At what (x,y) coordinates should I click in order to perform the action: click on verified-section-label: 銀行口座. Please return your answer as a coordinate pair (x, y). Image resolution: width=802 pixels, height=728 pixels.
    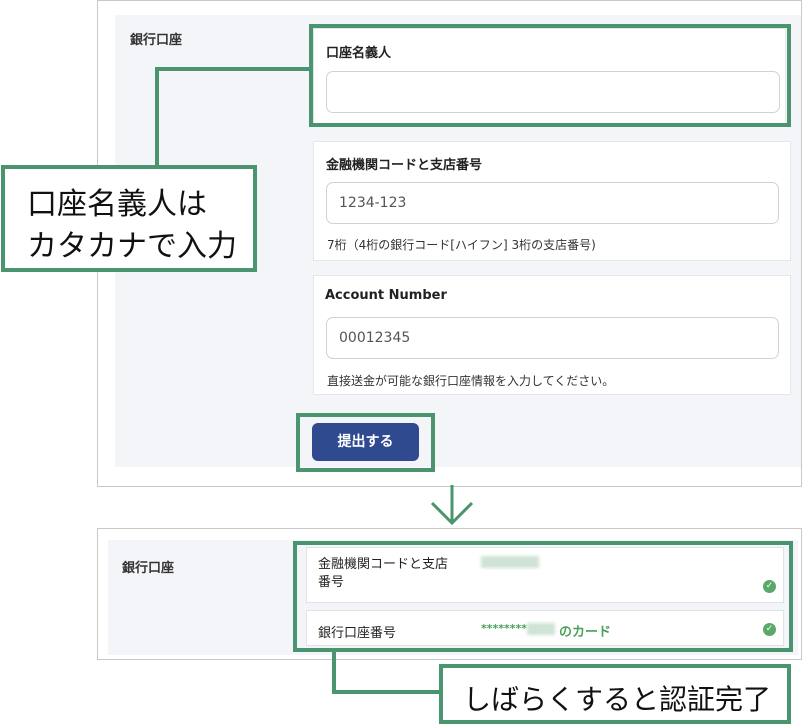
    Looking at the image, I should click on (148, 568).